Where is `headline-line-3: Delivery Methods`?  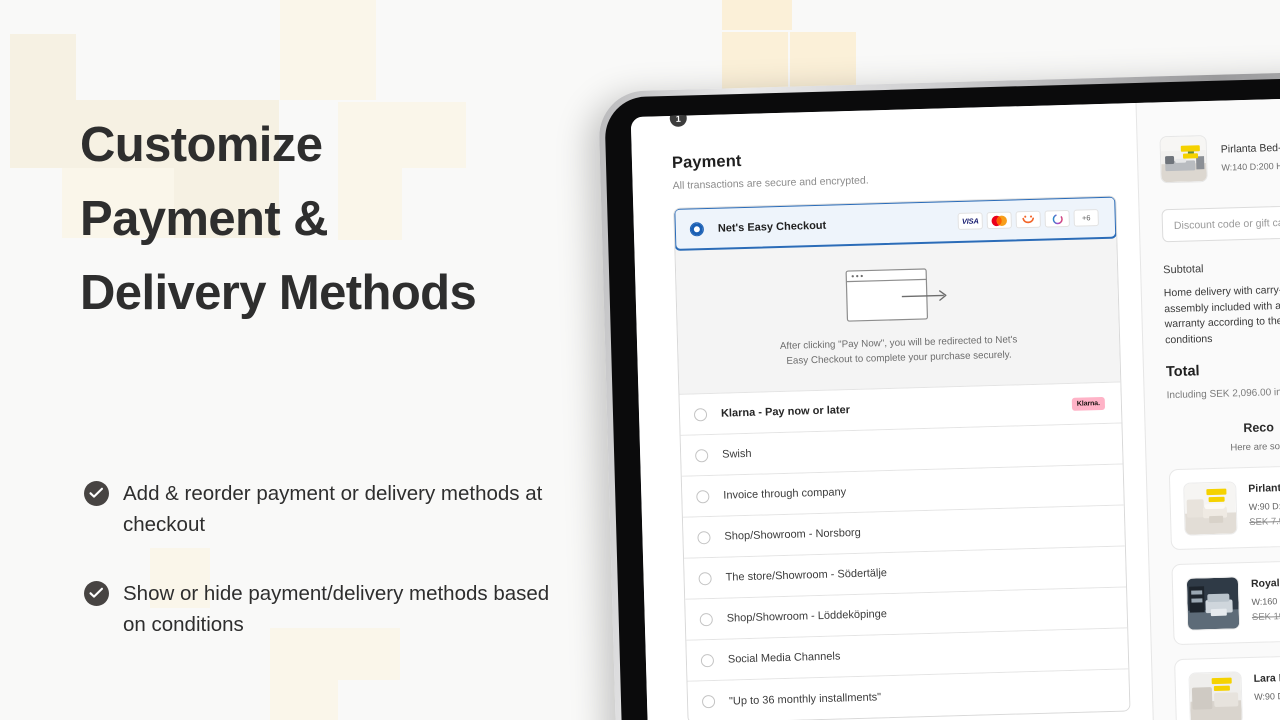 headline-line-3: Delivery Methods is located at coordinates (278, 293).